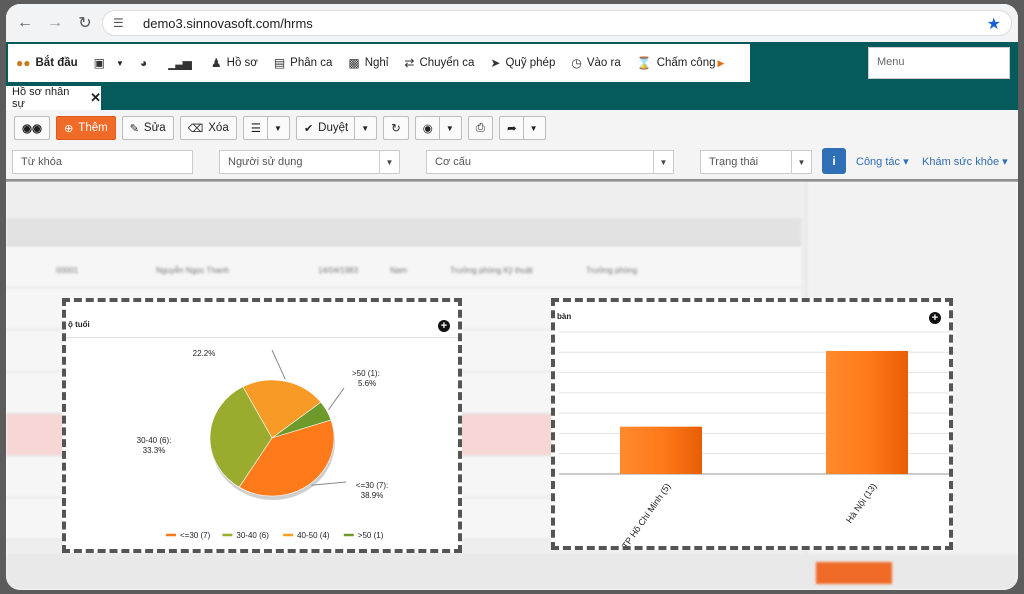 The image size is (1024, 594). Describe the element at coordinates (266, 128) in the screenshot. I see `list-menu-button: ☰ ▼` at that location.